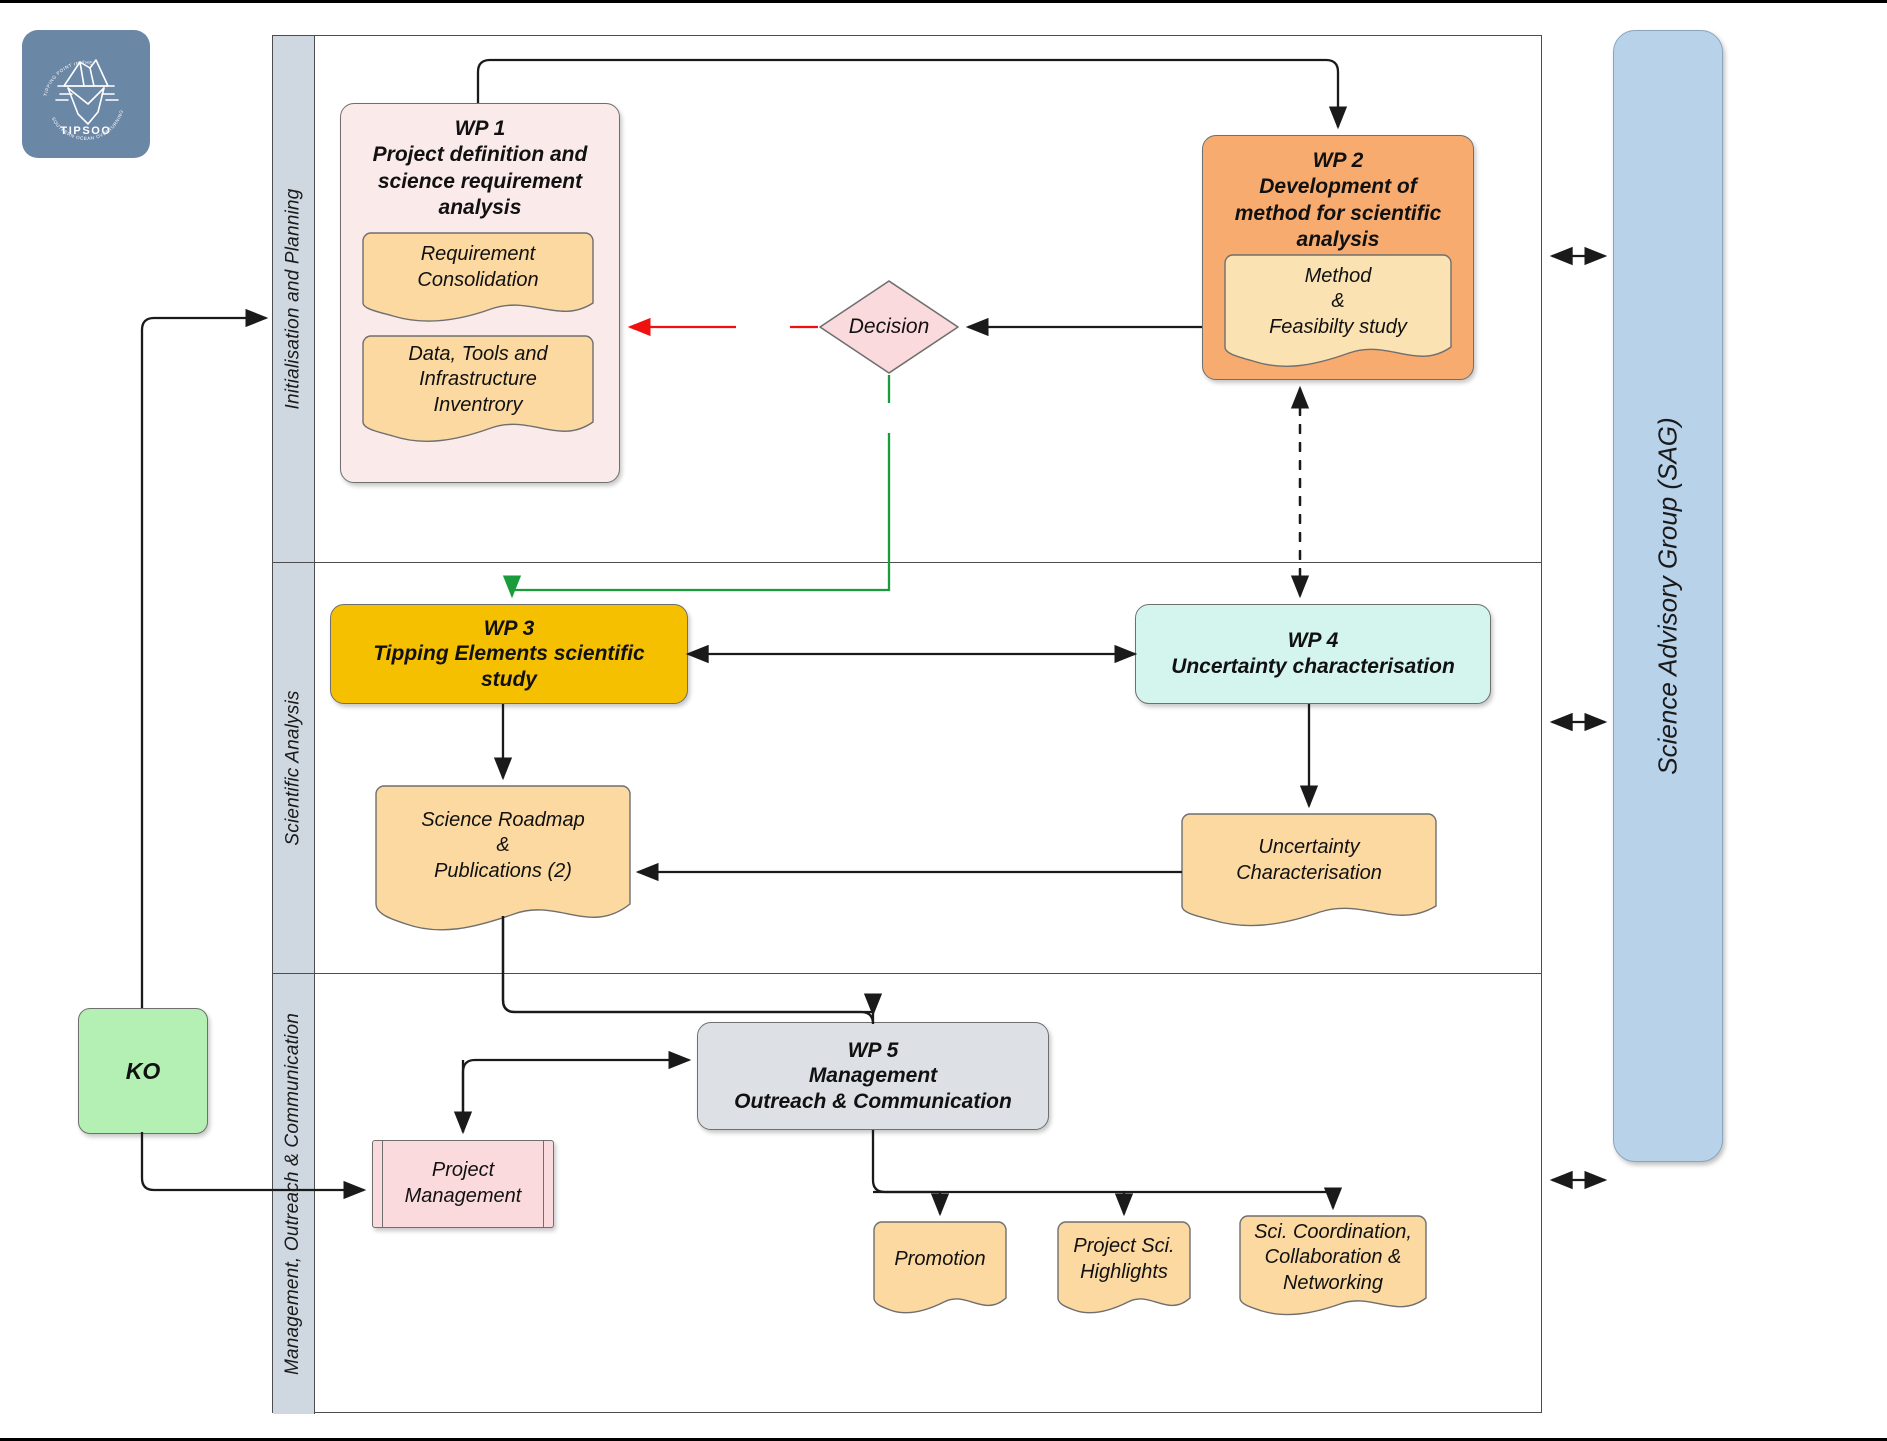  What do you see at coordinates (480, 155) in the screenshot?
I see `wp1-title-line-2: Project definition and` at bounding box center [480, 155].